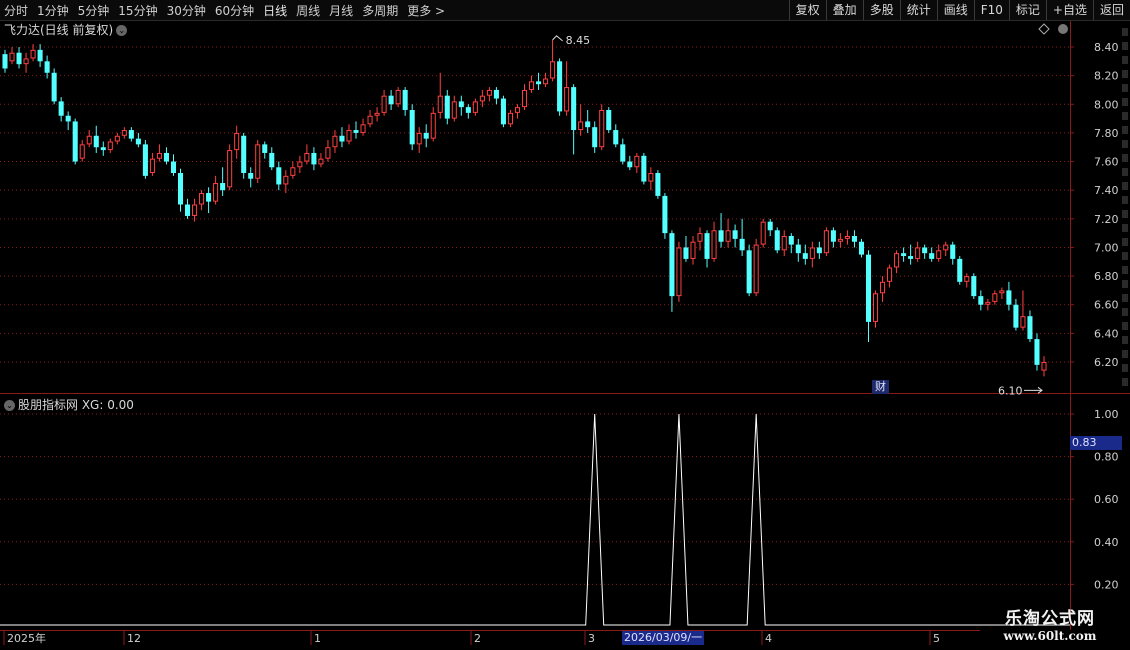 The height and width of the screenshot is (650, 1130). Describe the element at coordinates (880, 387) in the screenshot. I see `earnings-badge: 财` at that location.